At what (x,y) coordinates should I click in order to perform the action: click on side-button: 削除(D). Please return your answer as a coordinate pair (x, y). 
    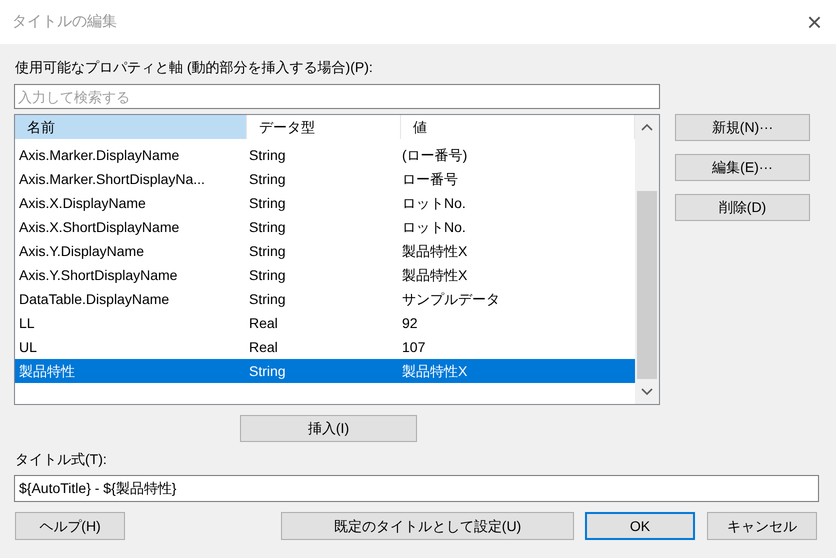
    Looking at the image, I should click on (742, 207).